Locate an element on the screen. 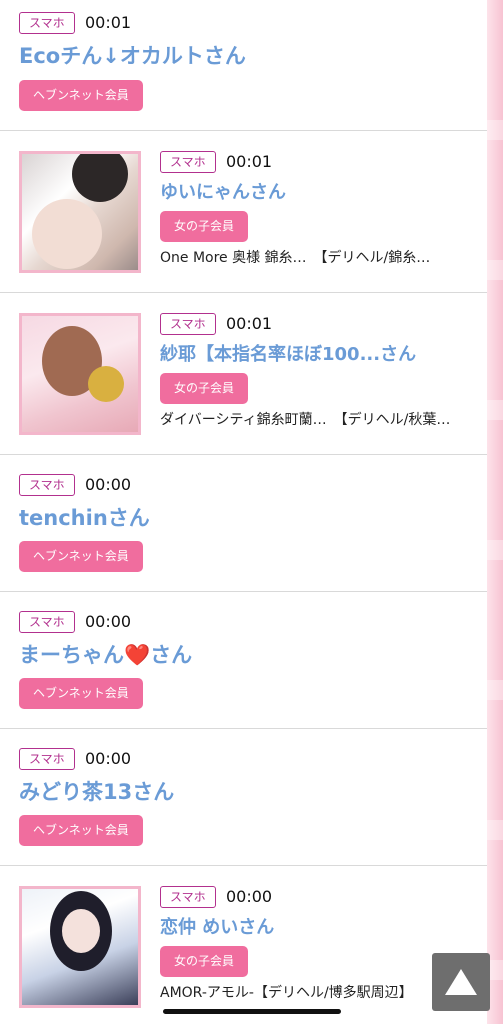 The image size is (503, 1026). scroll-to-top-button is located at coordinates (461, 982).